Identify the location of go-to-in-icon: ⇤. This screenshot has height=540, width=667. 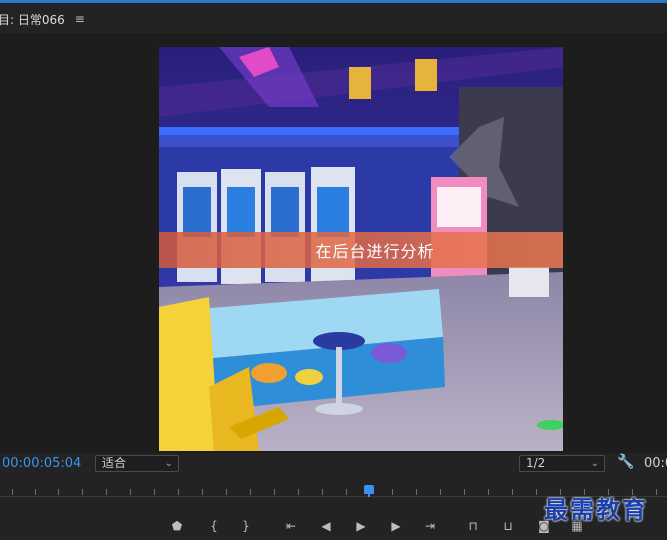
(291, 526).